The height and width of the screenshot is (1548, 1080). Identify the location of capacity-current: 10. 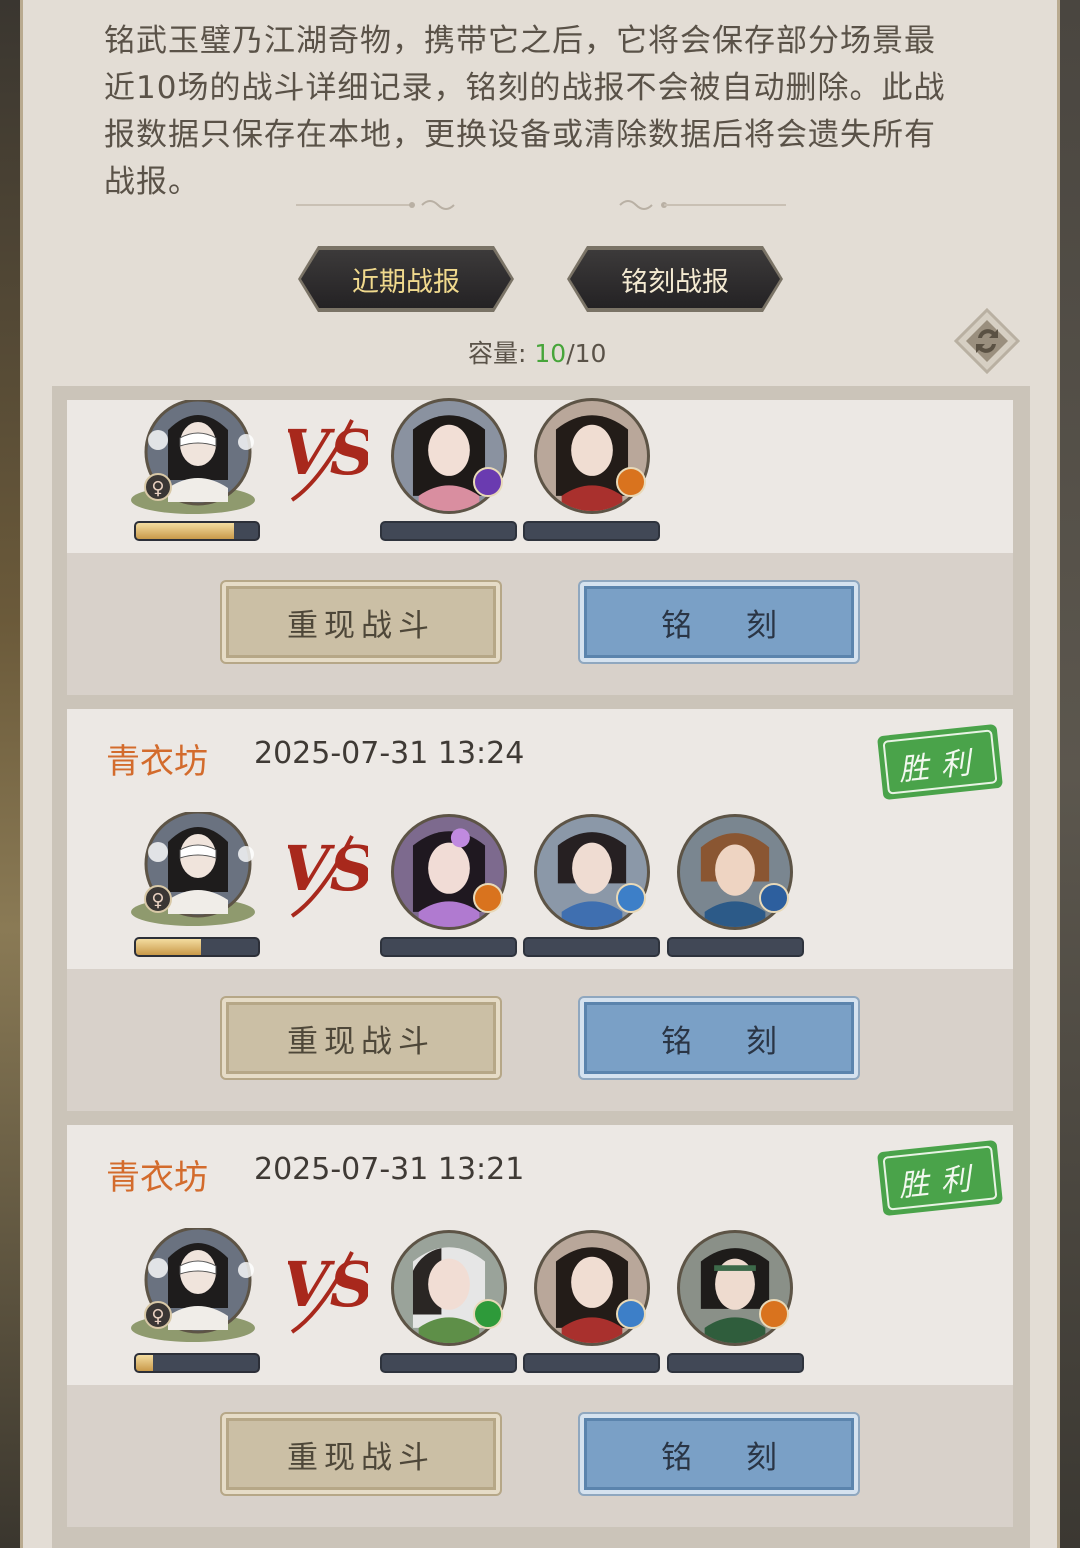
(550, 353).